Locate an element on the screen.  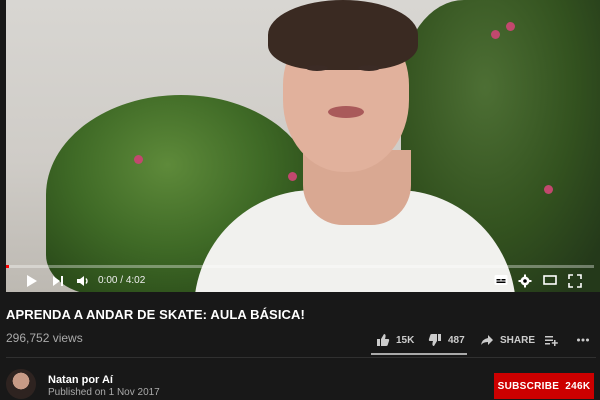
play-icon is located at coordinates (32, 281).